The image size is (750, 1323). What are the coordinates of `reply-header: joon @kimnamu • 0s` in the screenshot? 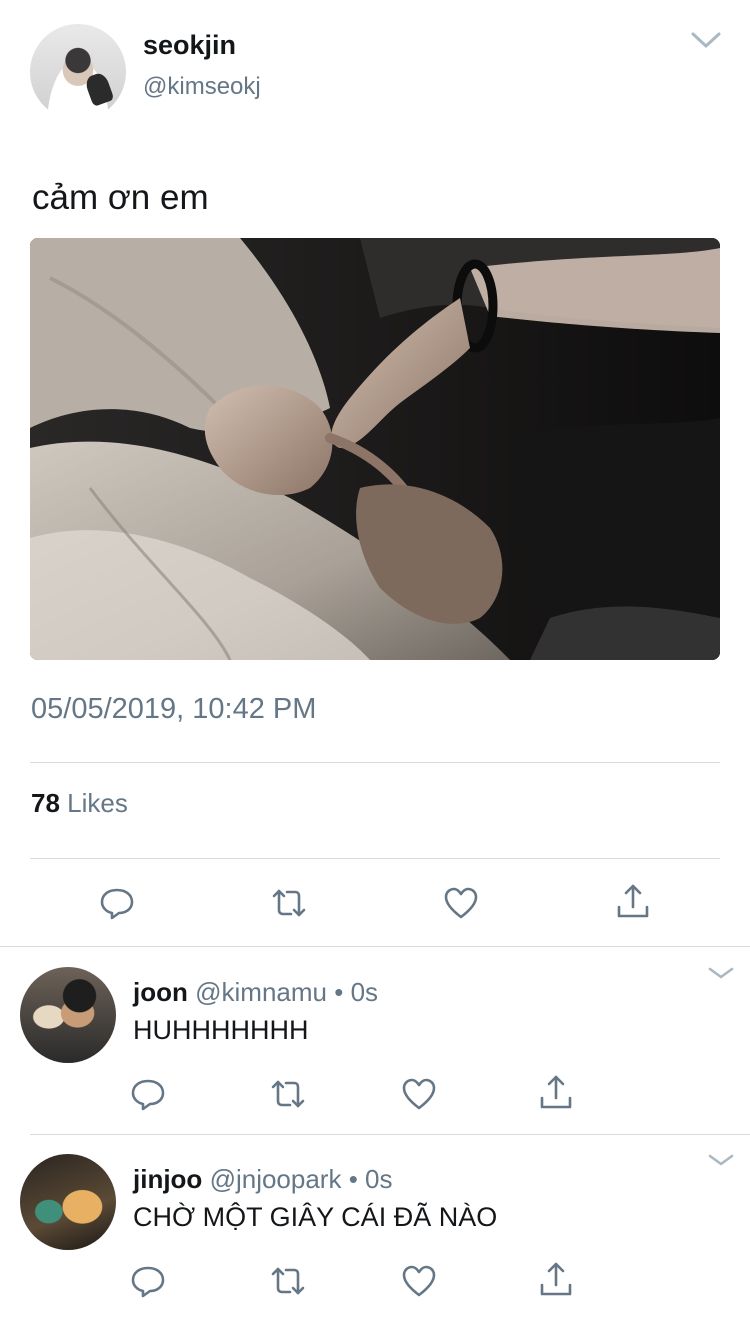 It's located at (255, 992).